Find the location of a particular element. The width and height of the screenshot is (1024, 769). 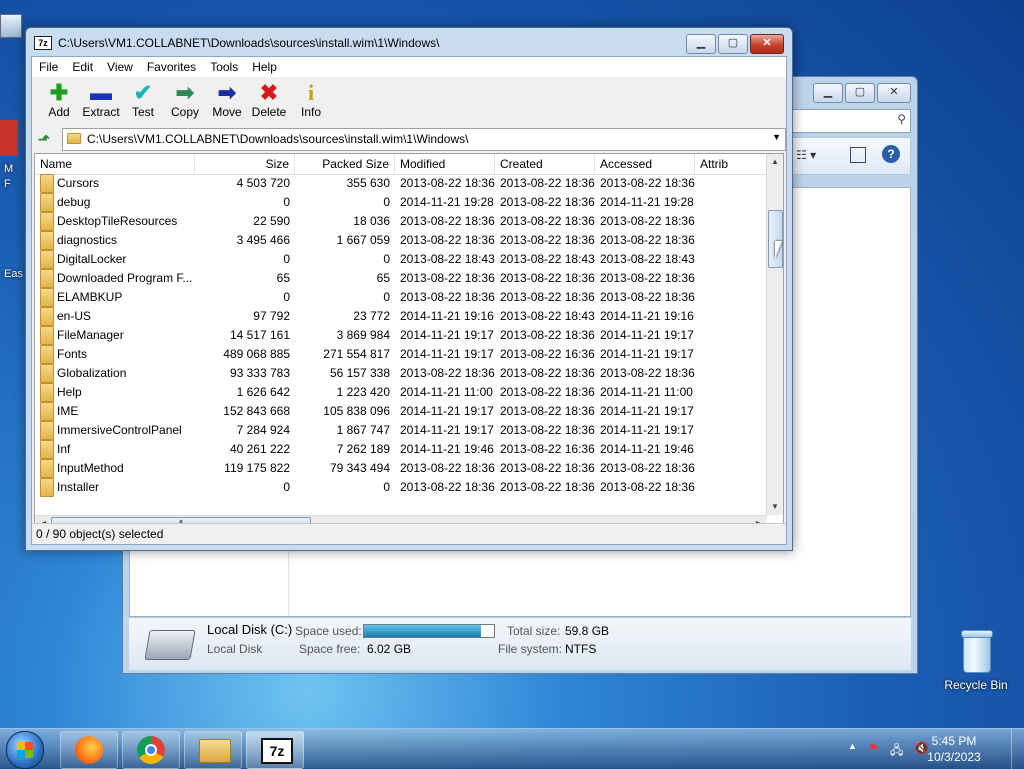

cell-accessed: 2014-11-21 19:46 is located at coordinates (647, 449).